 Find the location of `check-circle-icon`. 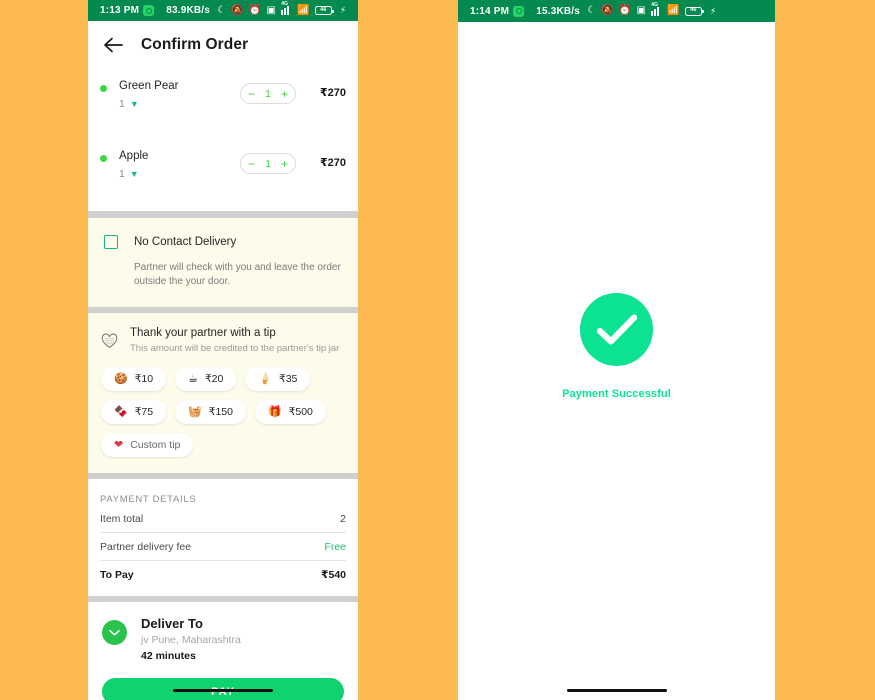

check-circle-icon is located at coordinates (616, 329).